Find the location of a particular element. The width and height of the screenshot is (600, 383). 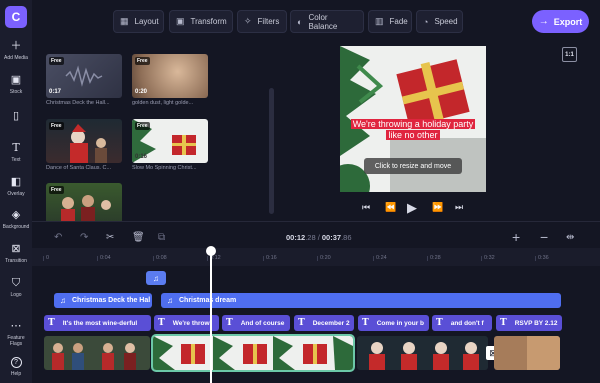

tick-label: 0:32 is located at coordinates (488, 258).